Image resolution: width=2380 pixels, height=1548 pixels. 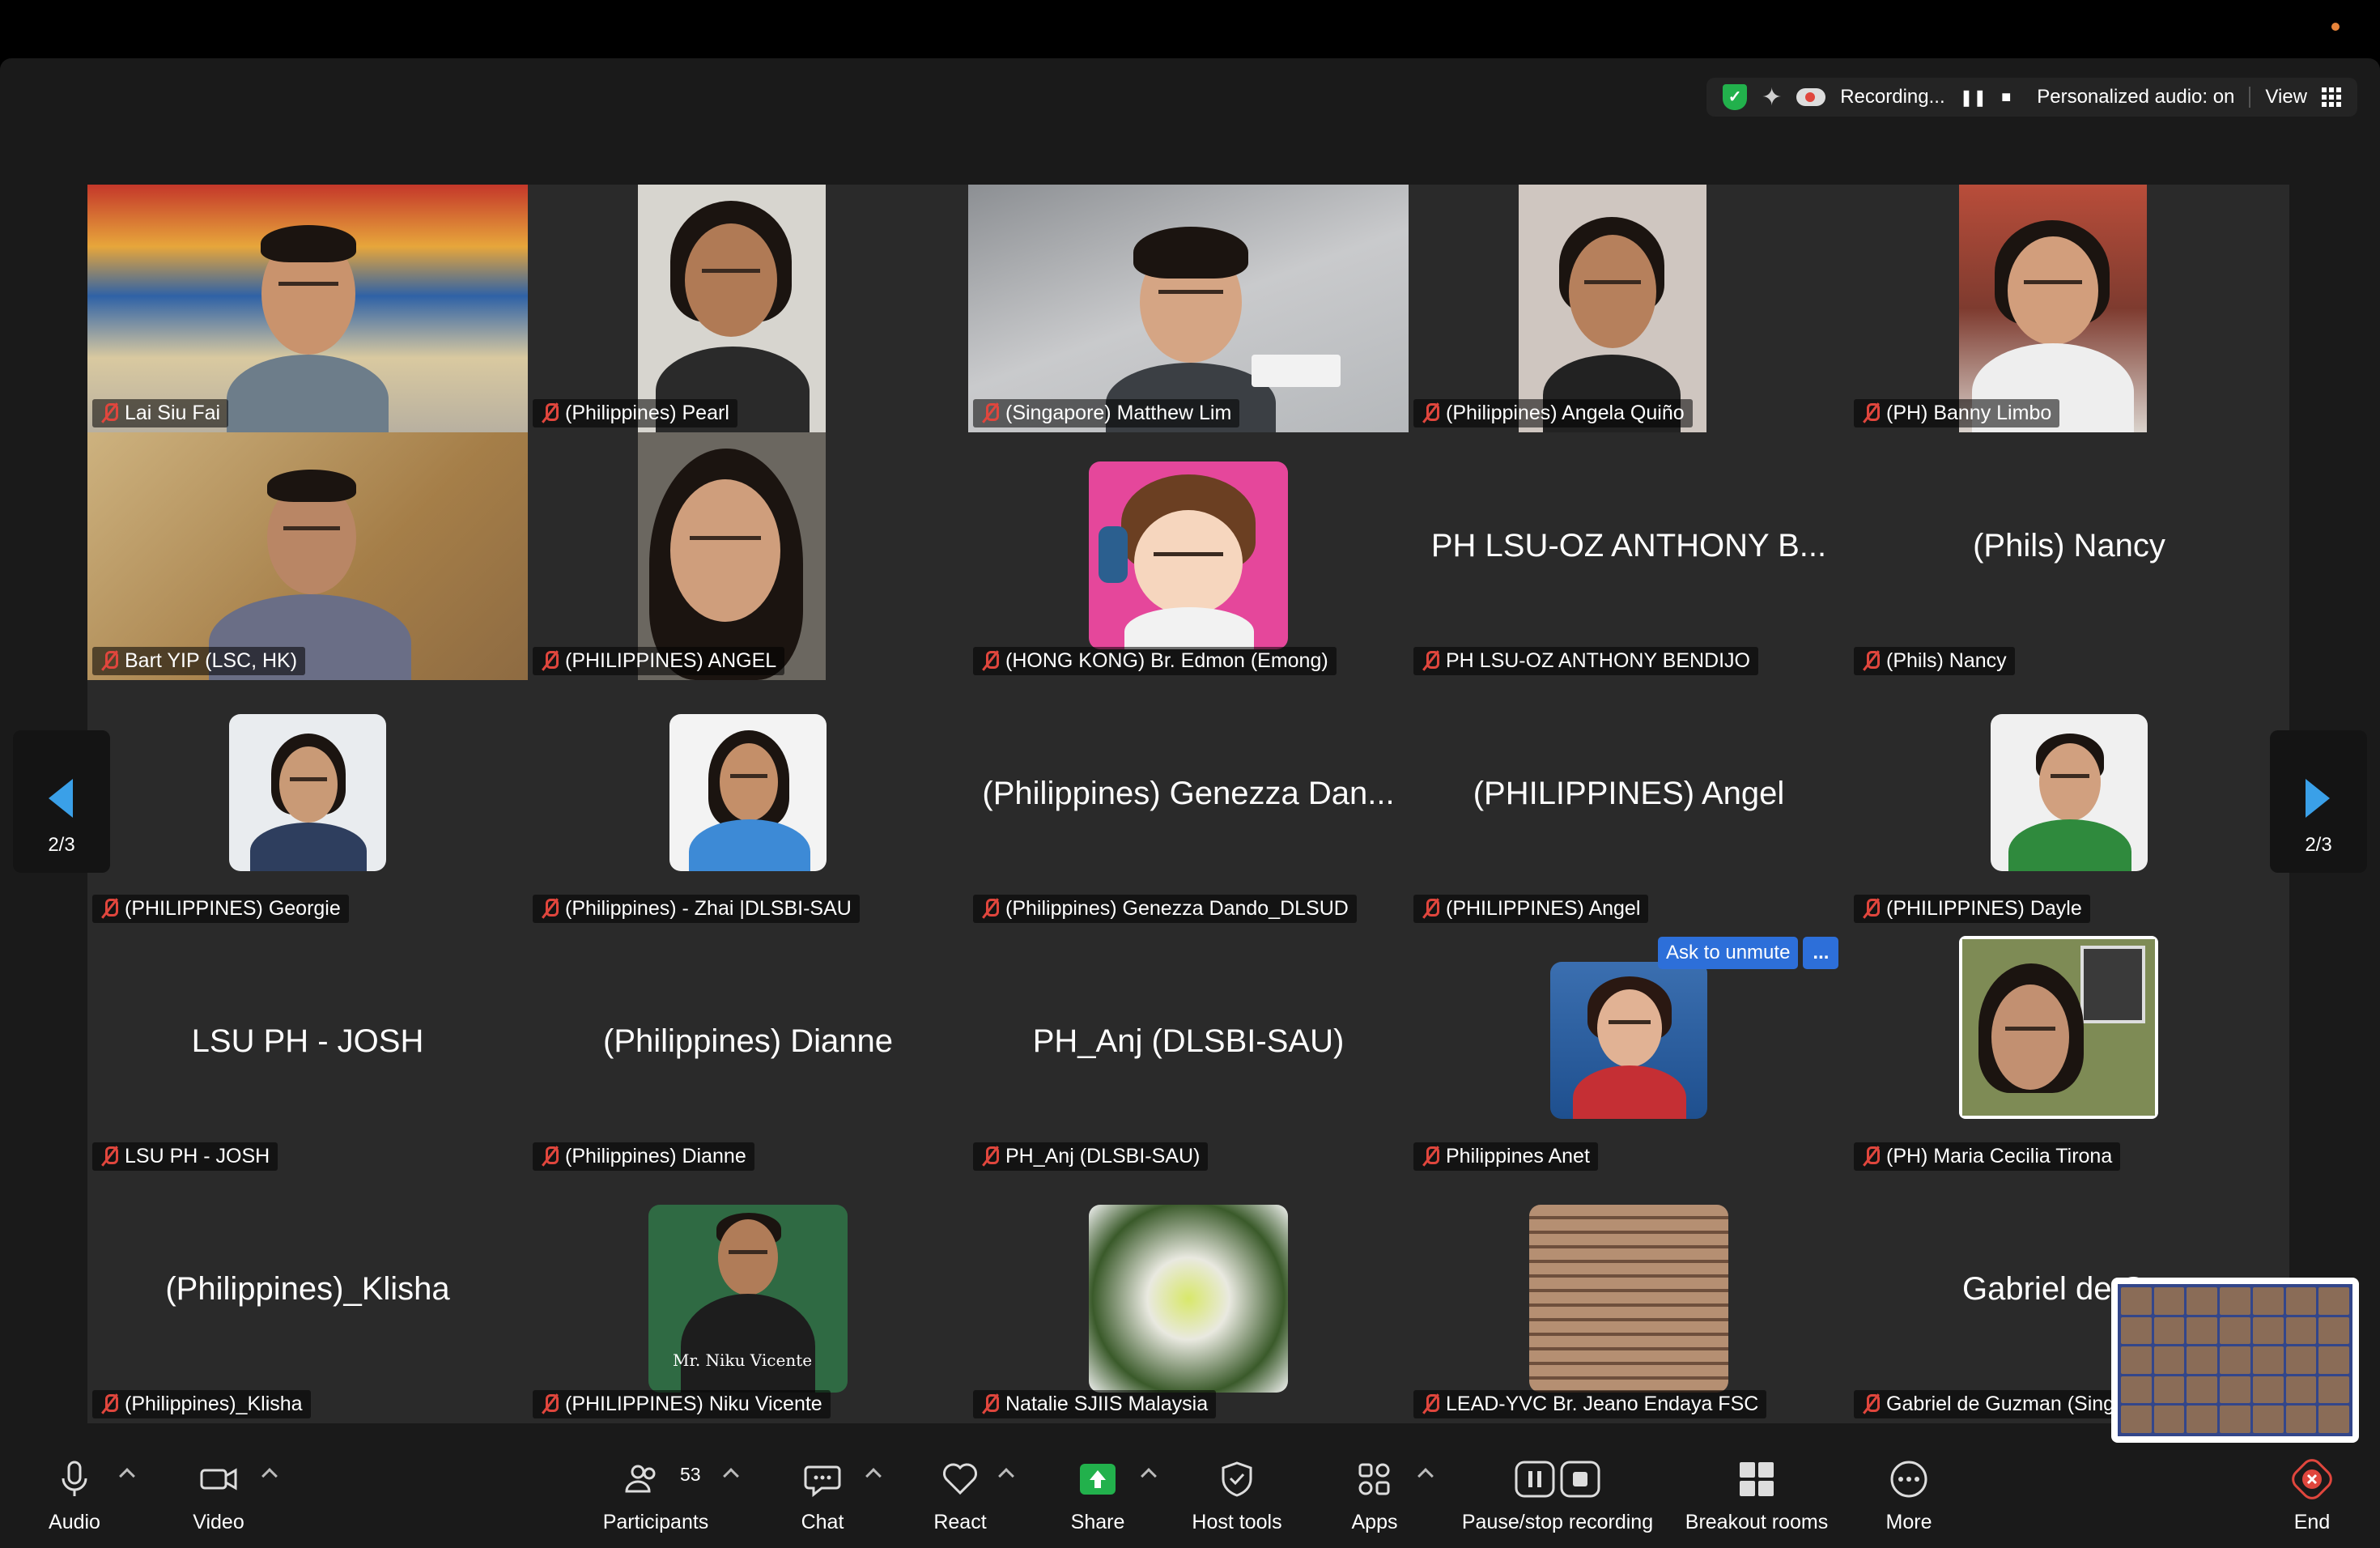 I want to click on shield-icon, so click(x=1237, y=1479).